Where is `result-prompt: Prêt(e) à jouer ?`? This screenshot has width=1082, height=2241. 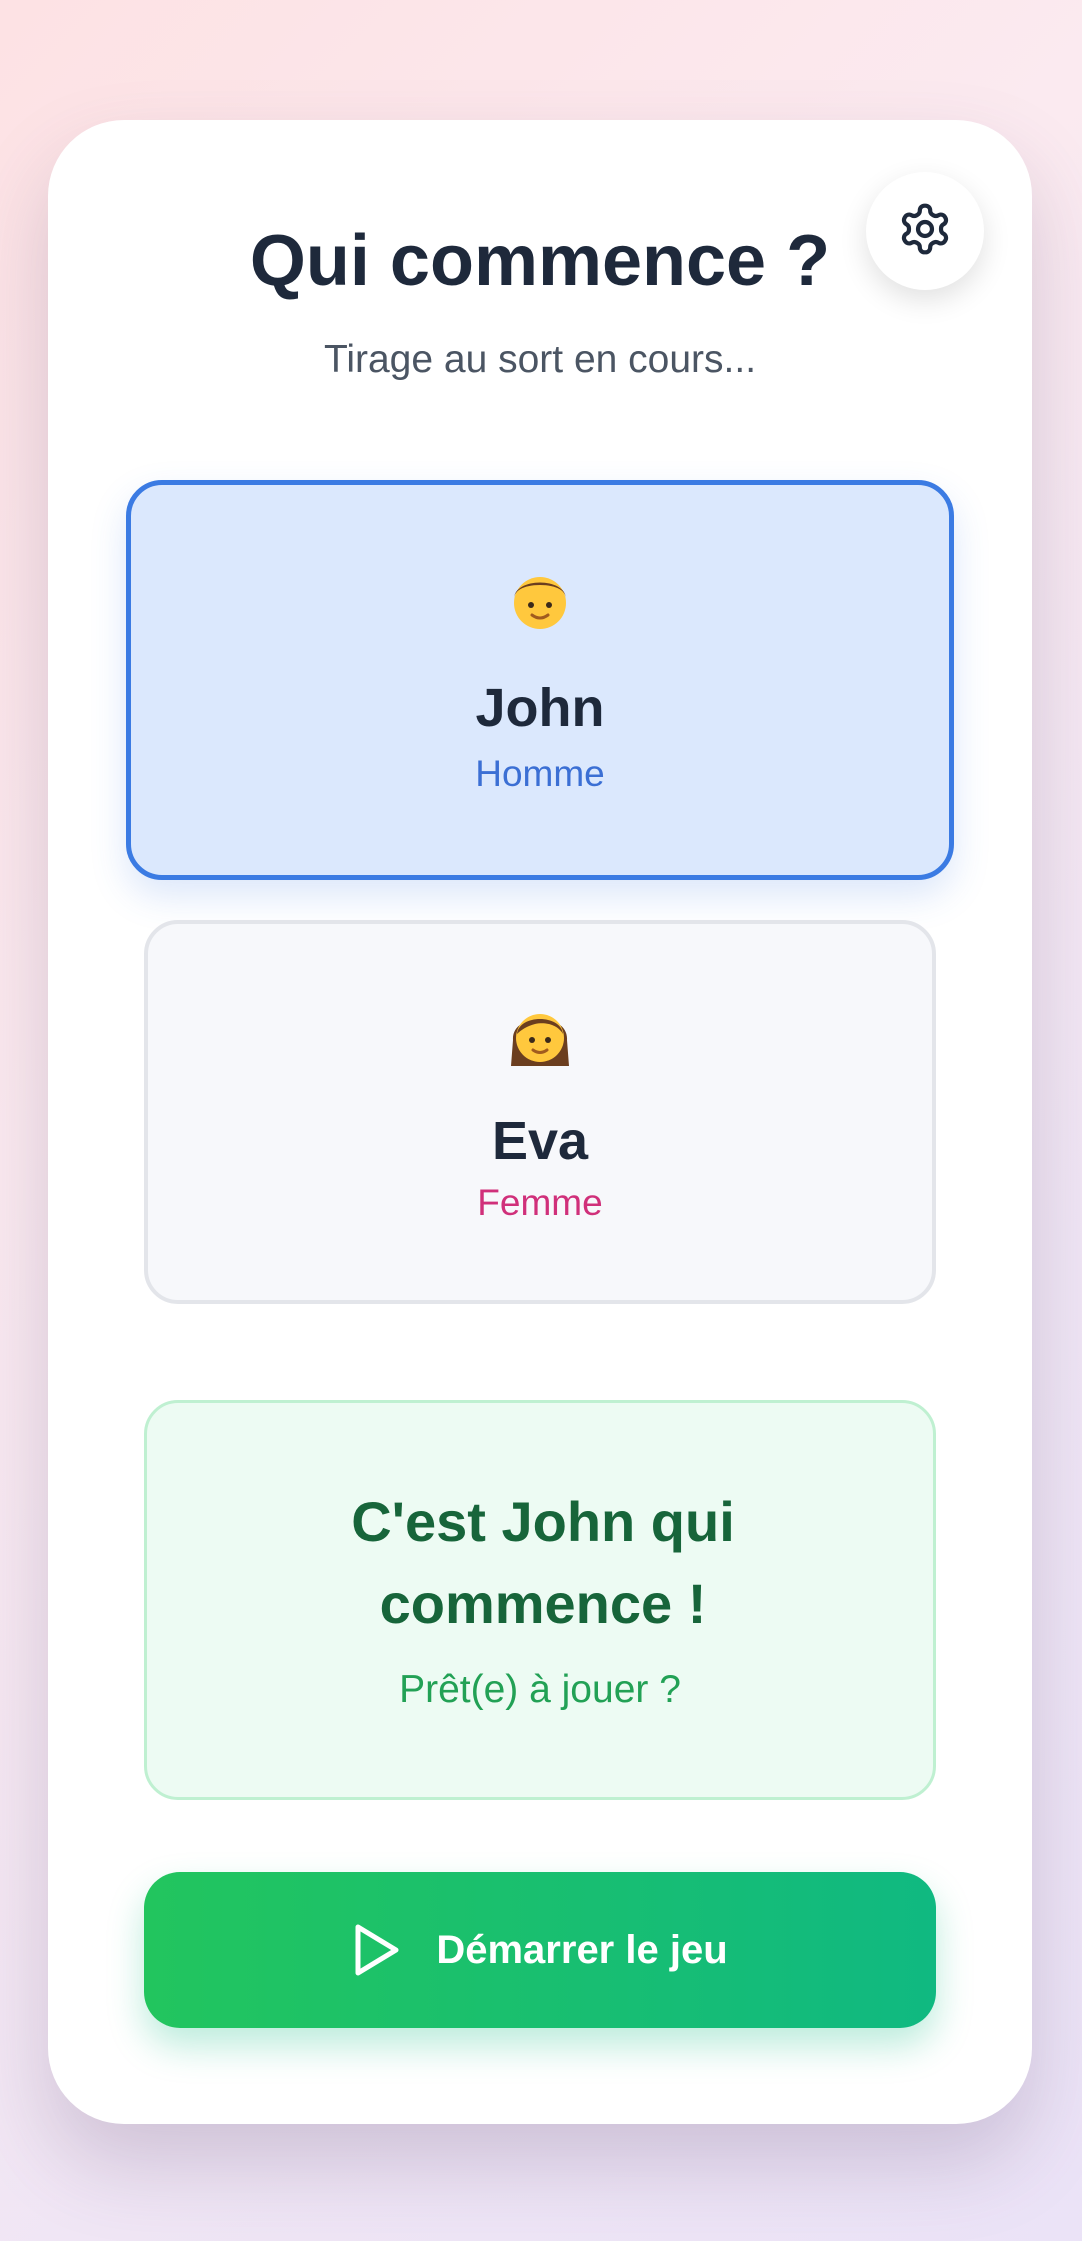
result-prompt: Prêt(e) à jouer ? is located at coordinates (540, 1689).